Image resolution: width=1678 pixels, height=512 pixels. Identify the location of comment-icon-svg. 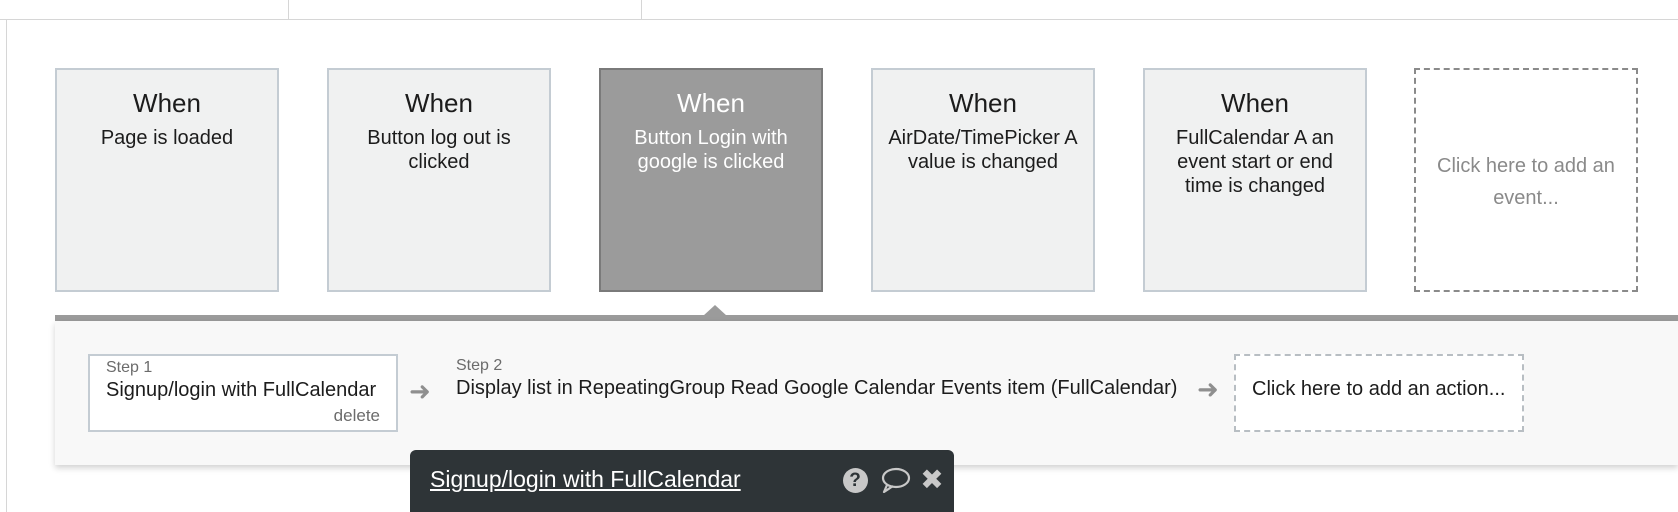
(896, 480).